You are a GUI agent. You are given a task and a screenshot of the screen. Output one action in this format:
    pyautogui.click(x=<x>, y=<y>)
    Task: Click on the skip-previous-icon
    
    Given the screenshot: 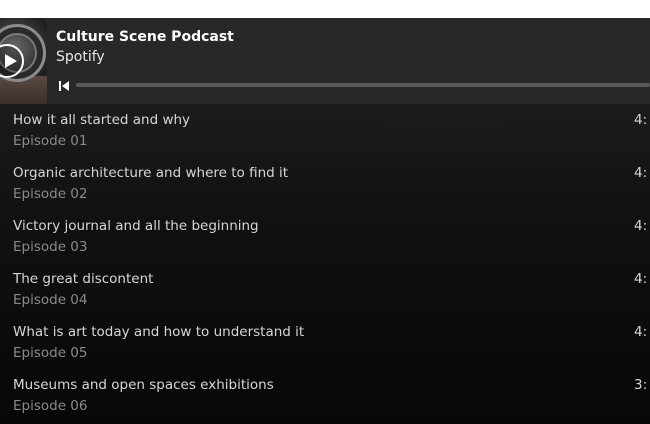 What is the action you would take?
    pyautogui.click(x=64, y=86)
    